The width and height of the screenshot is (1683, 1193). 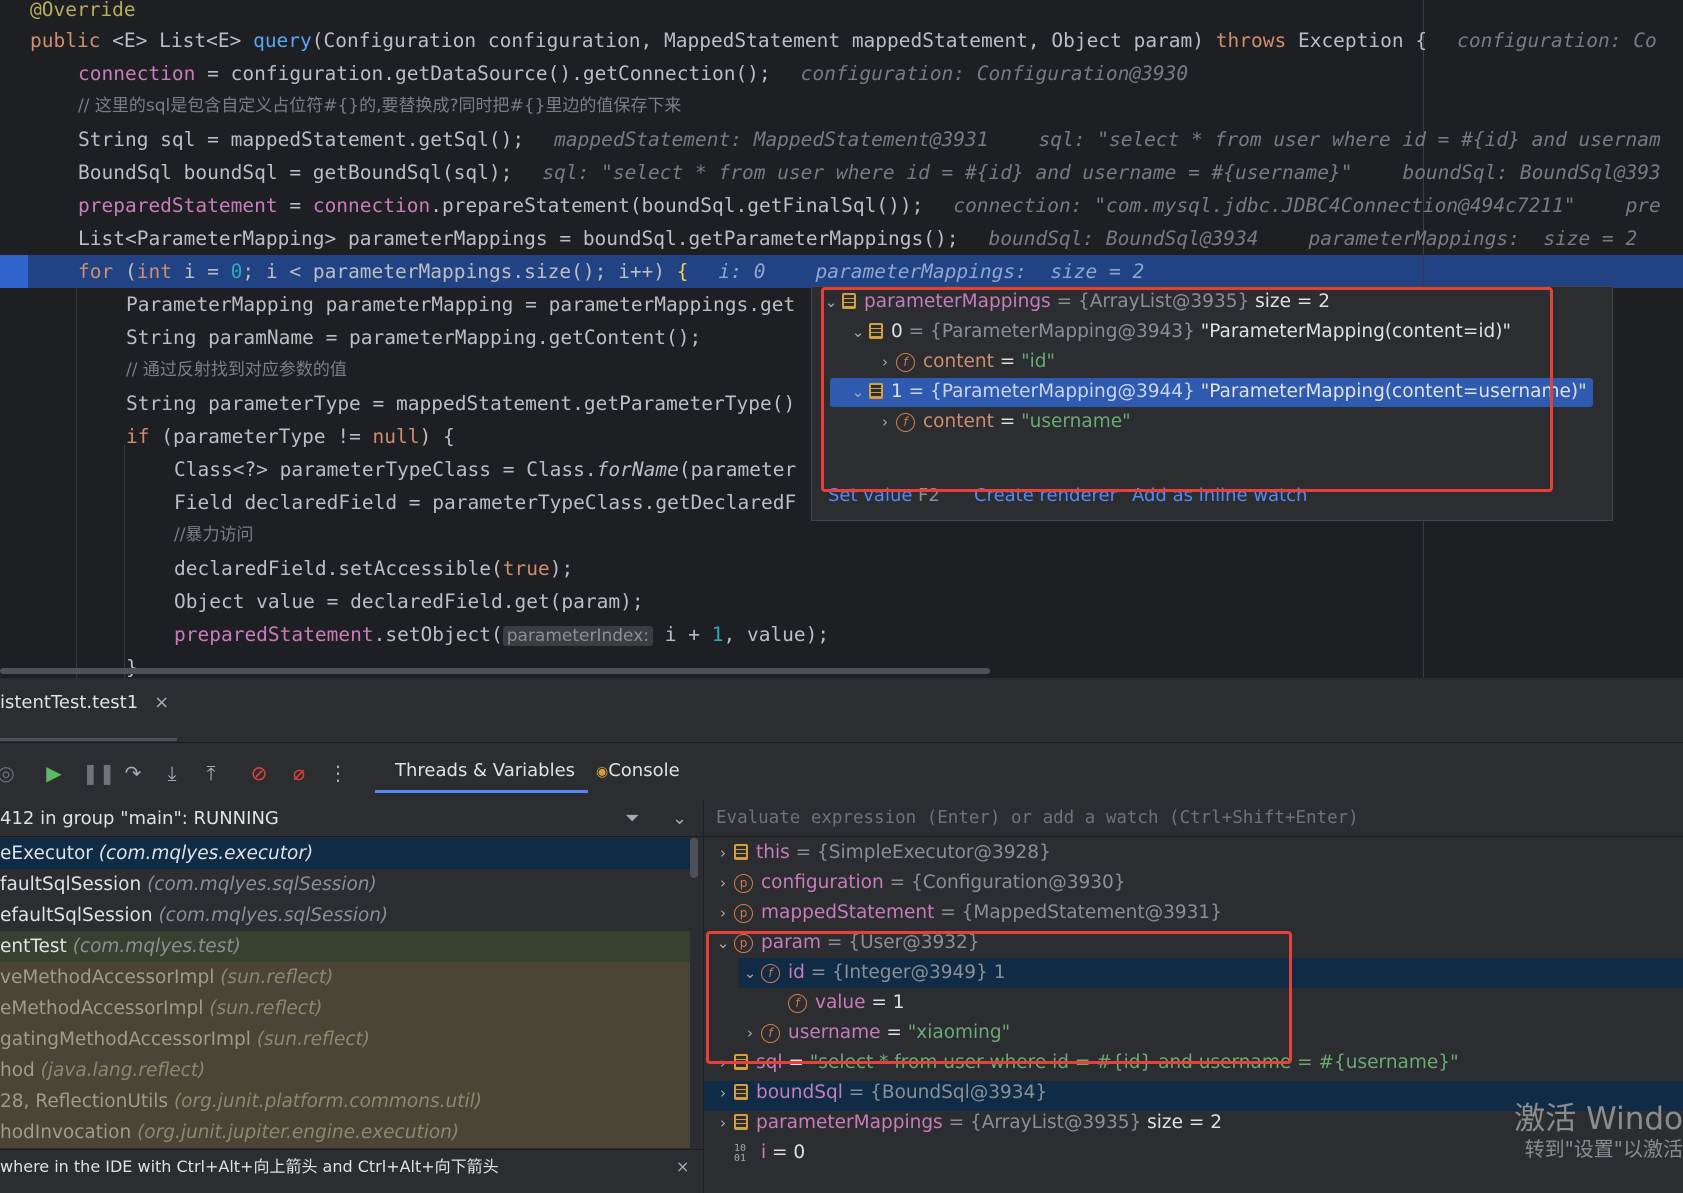 I want to click on frame-row-library: hod (java.lang.reflect), so click(x=345, y=1070).